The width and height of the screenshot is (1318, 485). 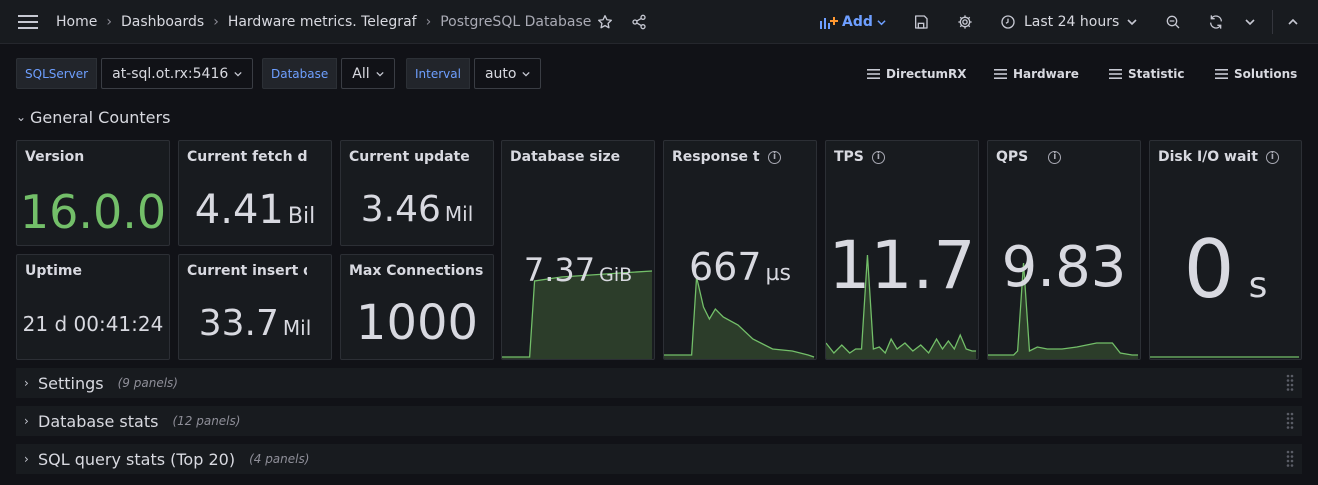 What do you see at coordinates (137, 459) in the screenshot?
I see `row-title: SQL query stats (Top 20)` at bounding box center [137, 459].